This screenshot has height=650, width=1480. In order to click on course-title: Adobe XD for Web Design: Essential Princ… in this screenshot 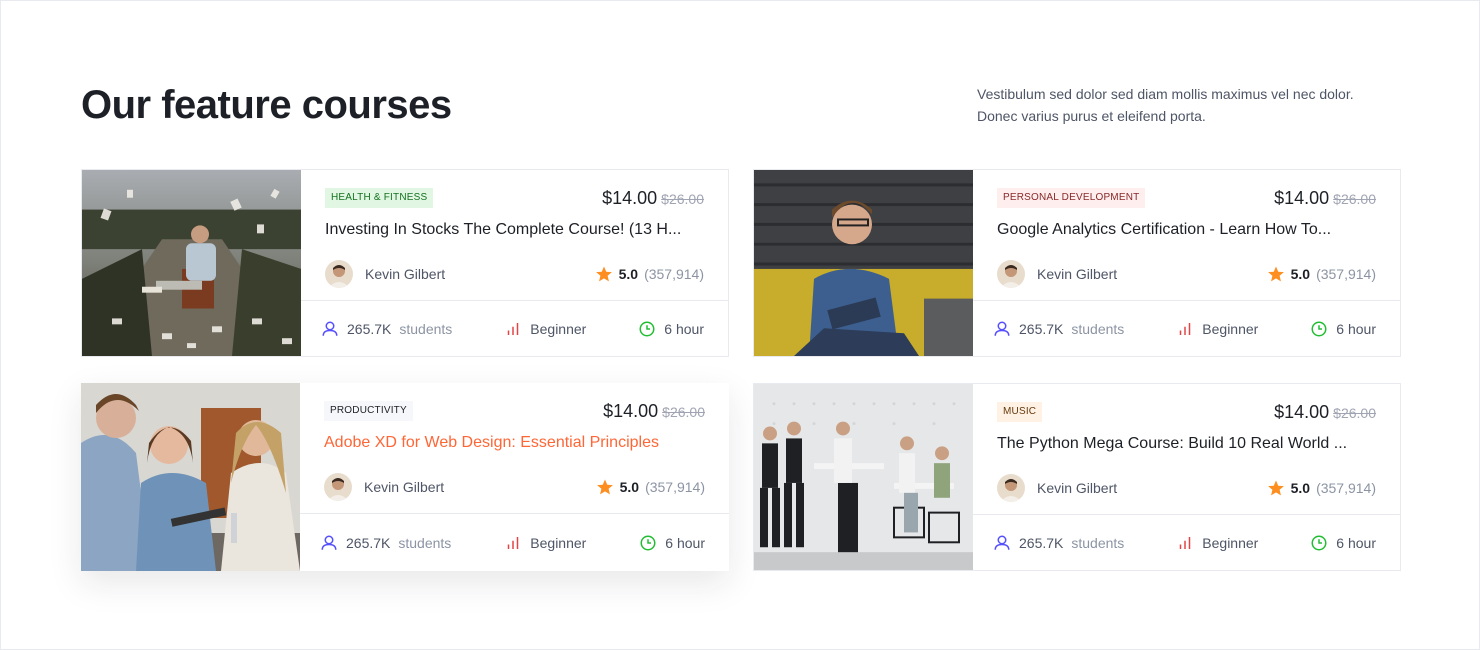, I will do `click(514, 443)`.